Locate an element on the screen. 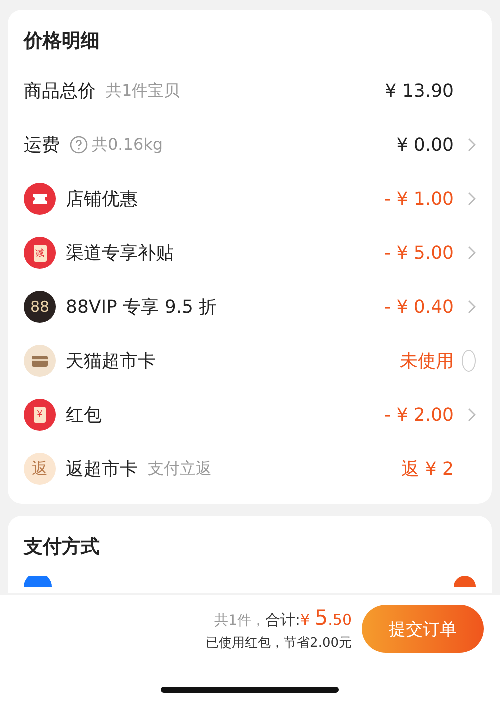  card-icon is located at coordinates (40, 361).